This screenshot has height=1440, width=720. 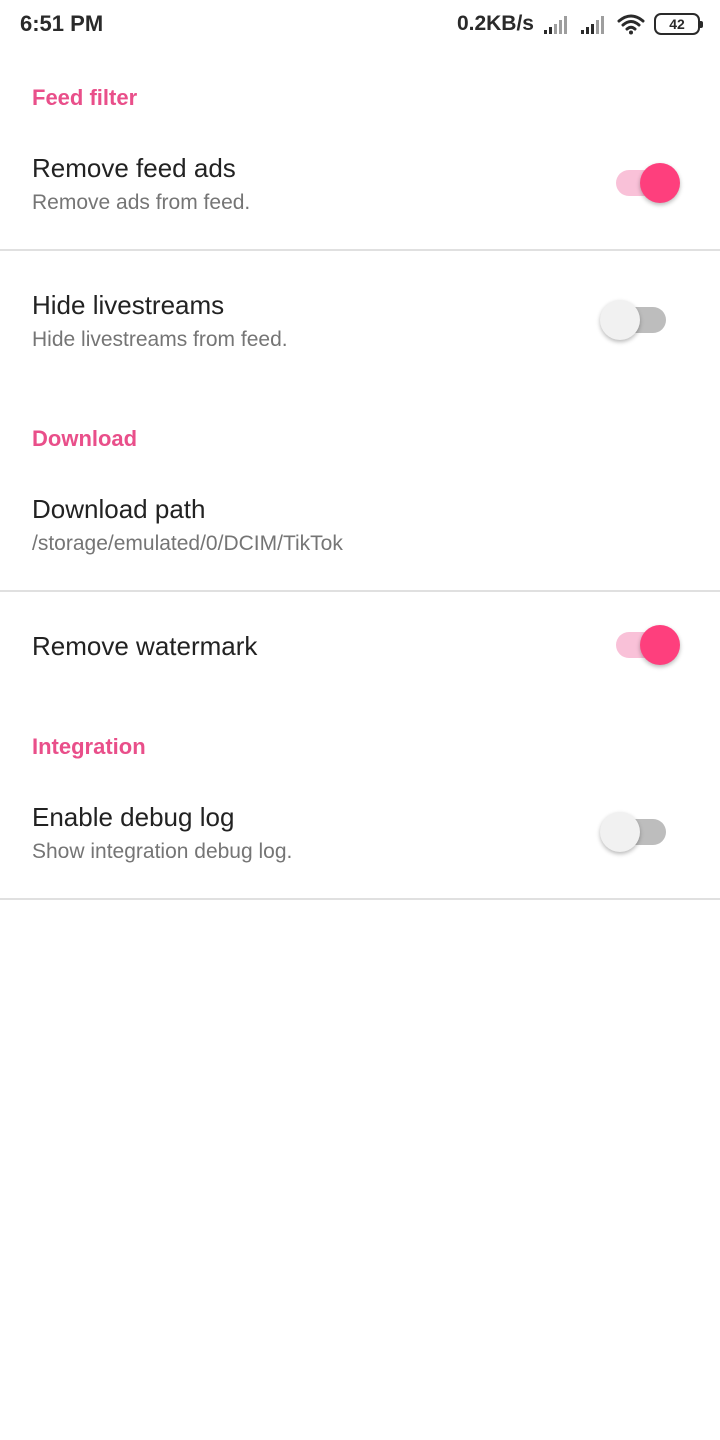 I want to click on section-header-download: Download, so click(x=85, y=438).